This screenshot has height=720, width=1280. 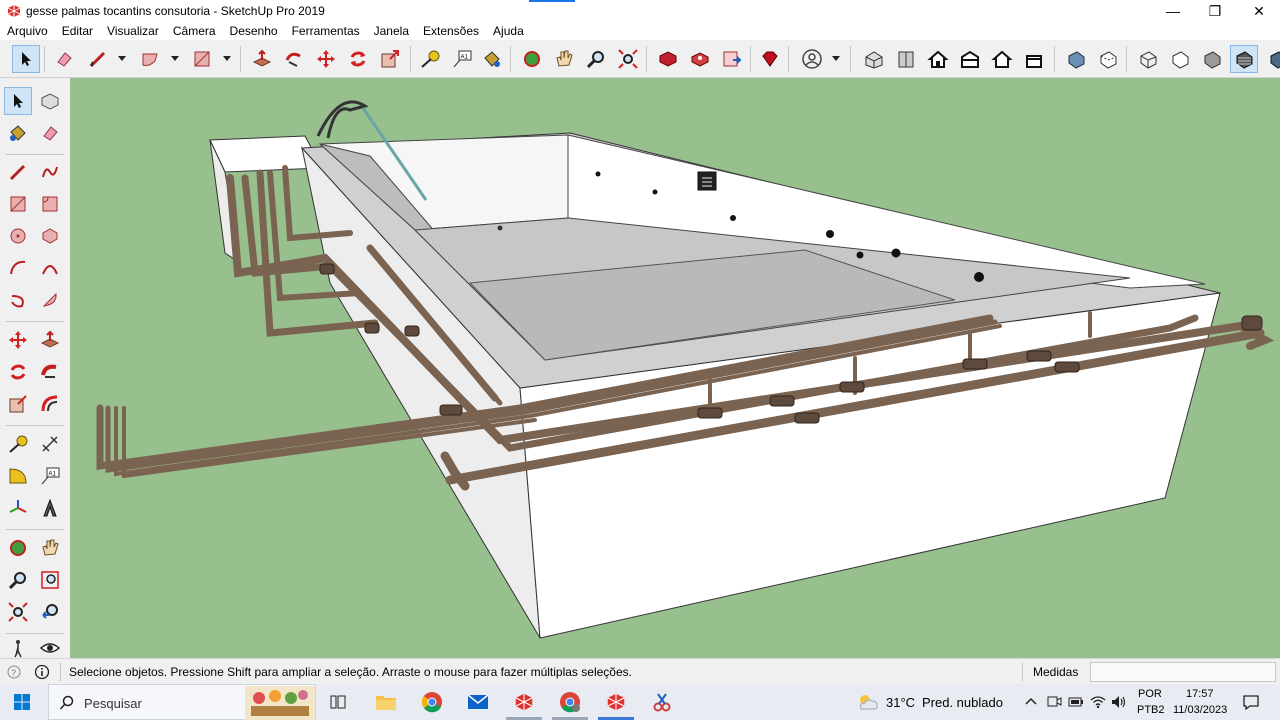 What do you see at coordinates (27, 31) in the screenshot?
I see `menu-arquivo: Arquivo` at bounding box center [27, 31].